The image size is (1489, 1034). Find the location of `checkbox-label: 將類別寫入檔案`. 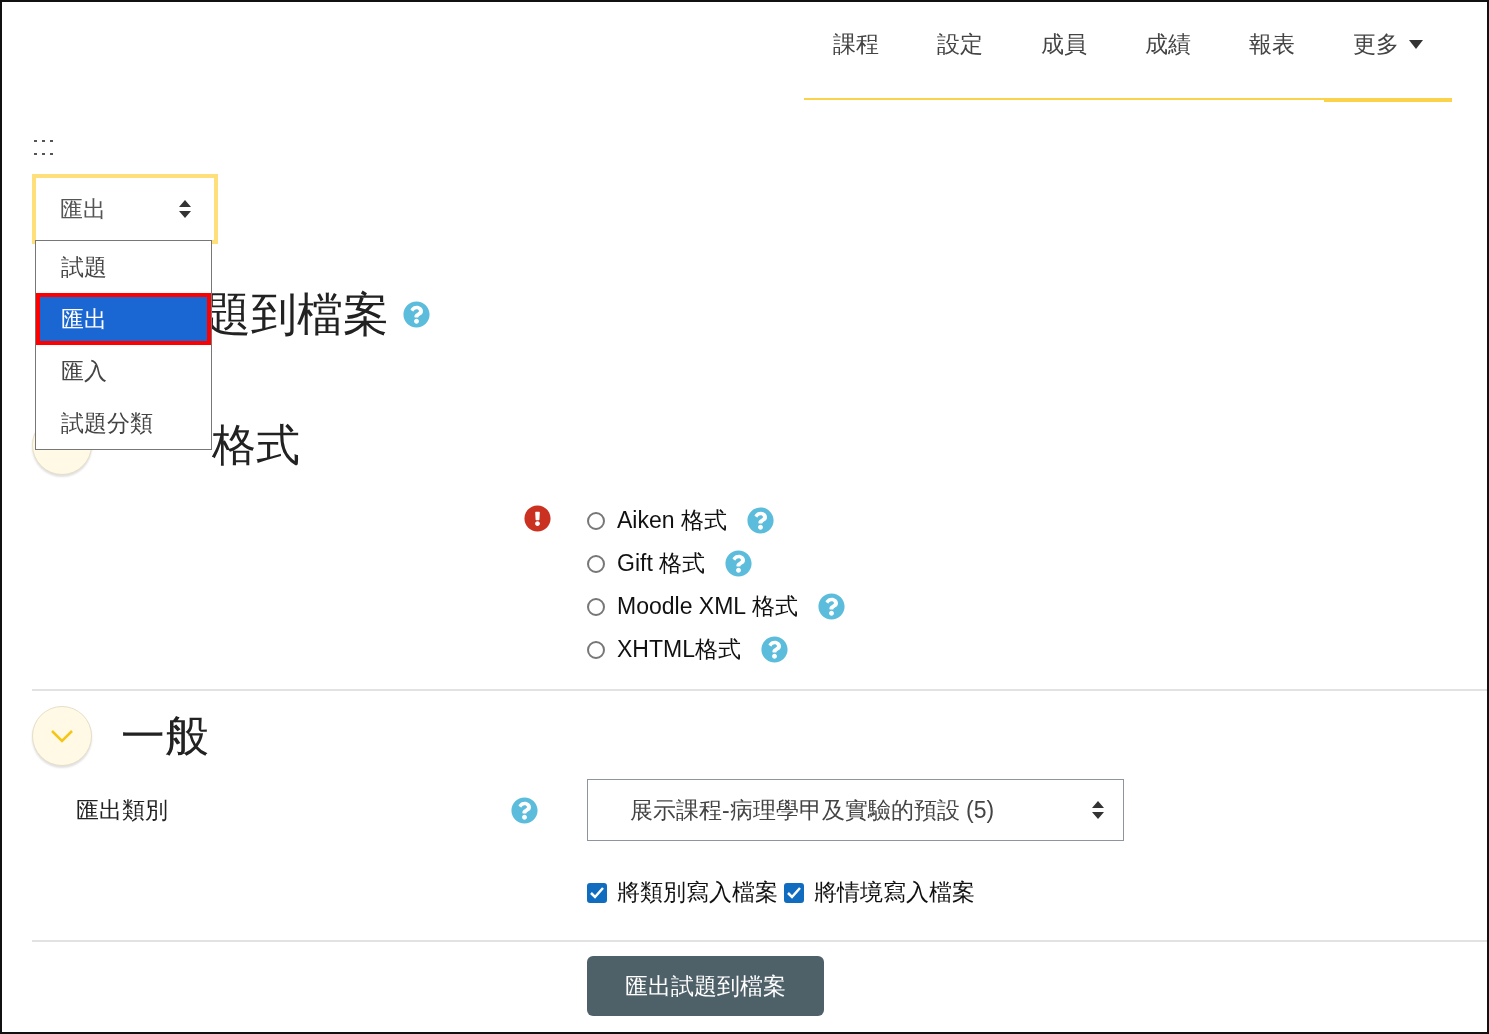

checkbox-label: 將類別寫入檔案 is located at coordinates (697, 892).